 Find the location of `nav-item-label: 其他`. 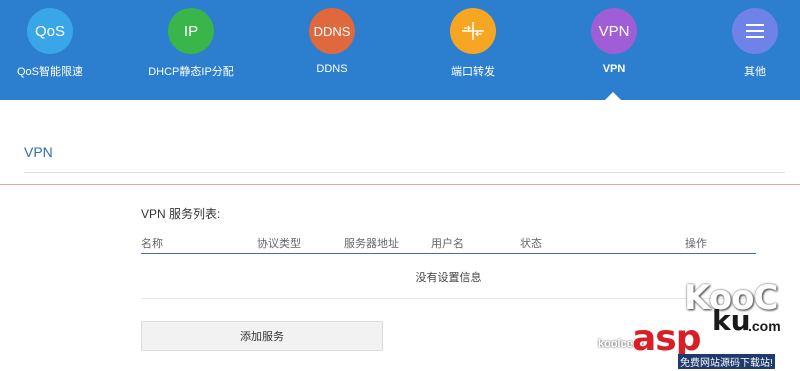

nav-item-label: 其他 is located at coordinates (755, 72).